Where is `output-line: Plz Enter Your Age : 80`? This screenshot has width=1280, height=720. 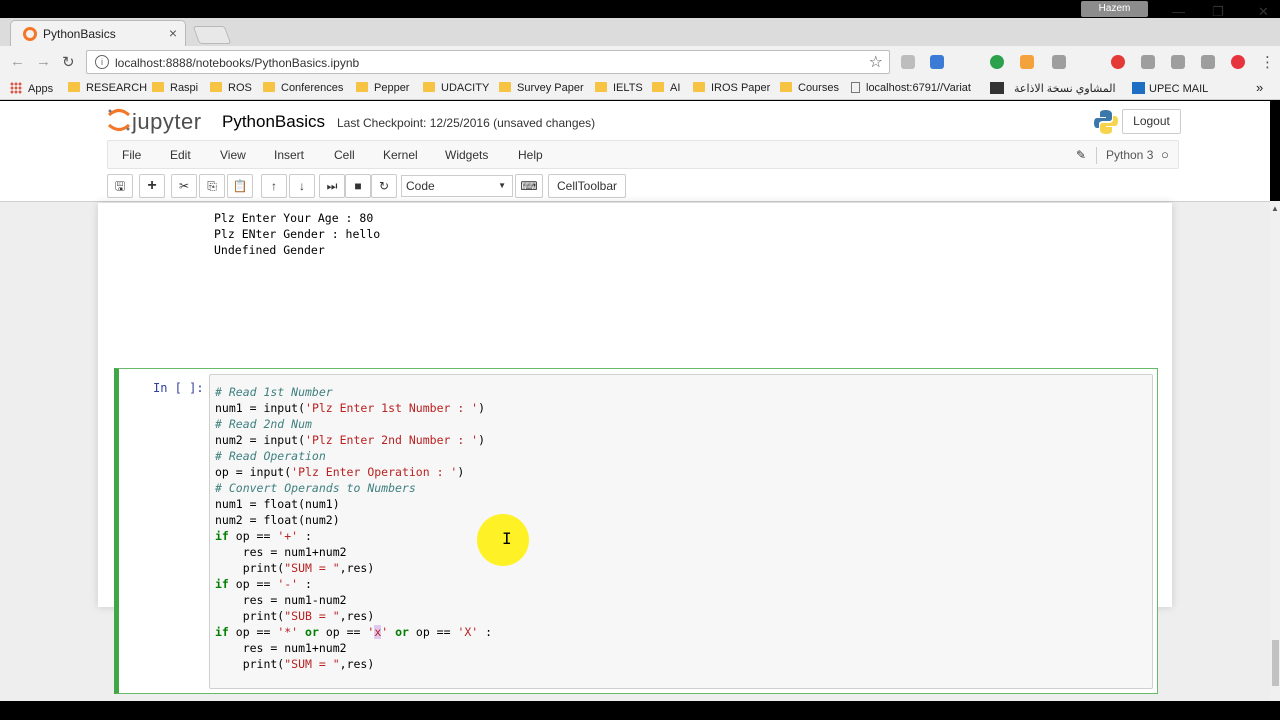 output-line: Plz Enter Your Age : 80 is located at coordinates (294, 218).